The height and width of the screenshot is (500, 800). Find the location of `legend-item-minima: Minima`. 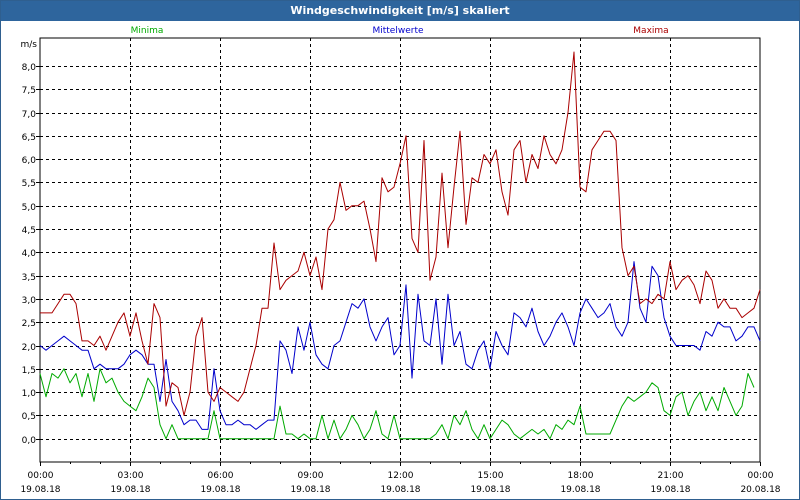

legend-item-minima: Minima is located at coordinates (147, 31).